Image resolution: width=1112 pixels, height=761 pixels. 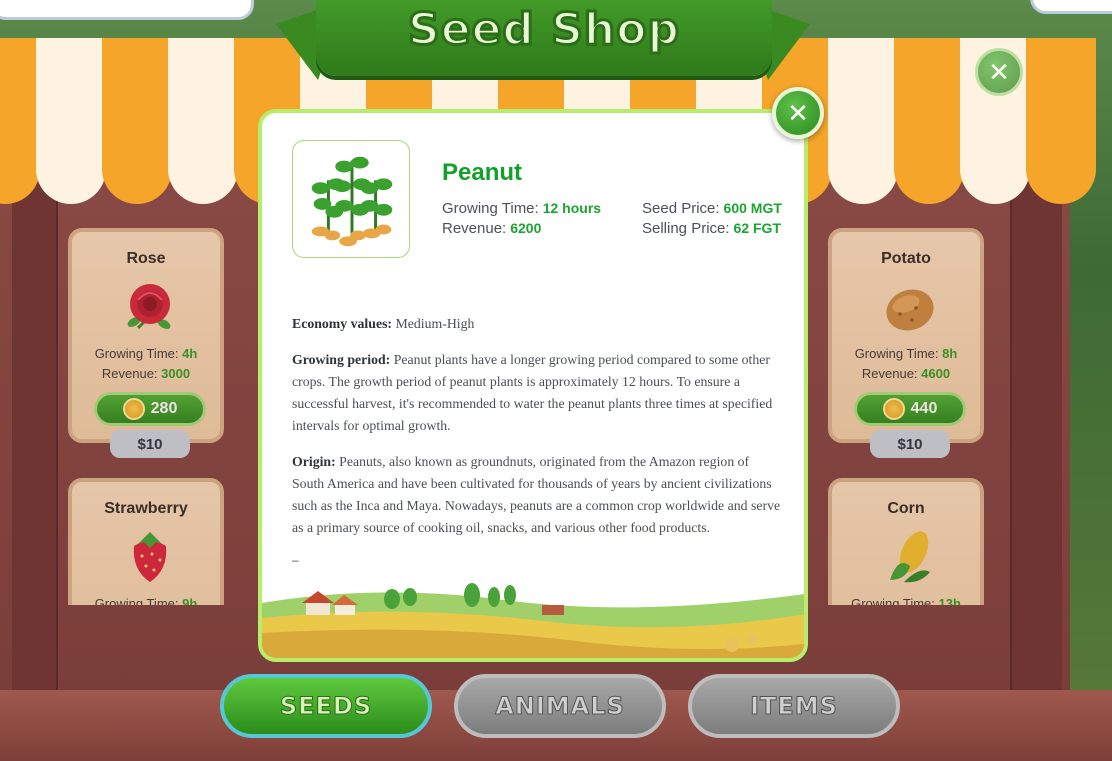 I want to click on card-growing-time: Growing Time: 13h, so click(x=906, y=600).